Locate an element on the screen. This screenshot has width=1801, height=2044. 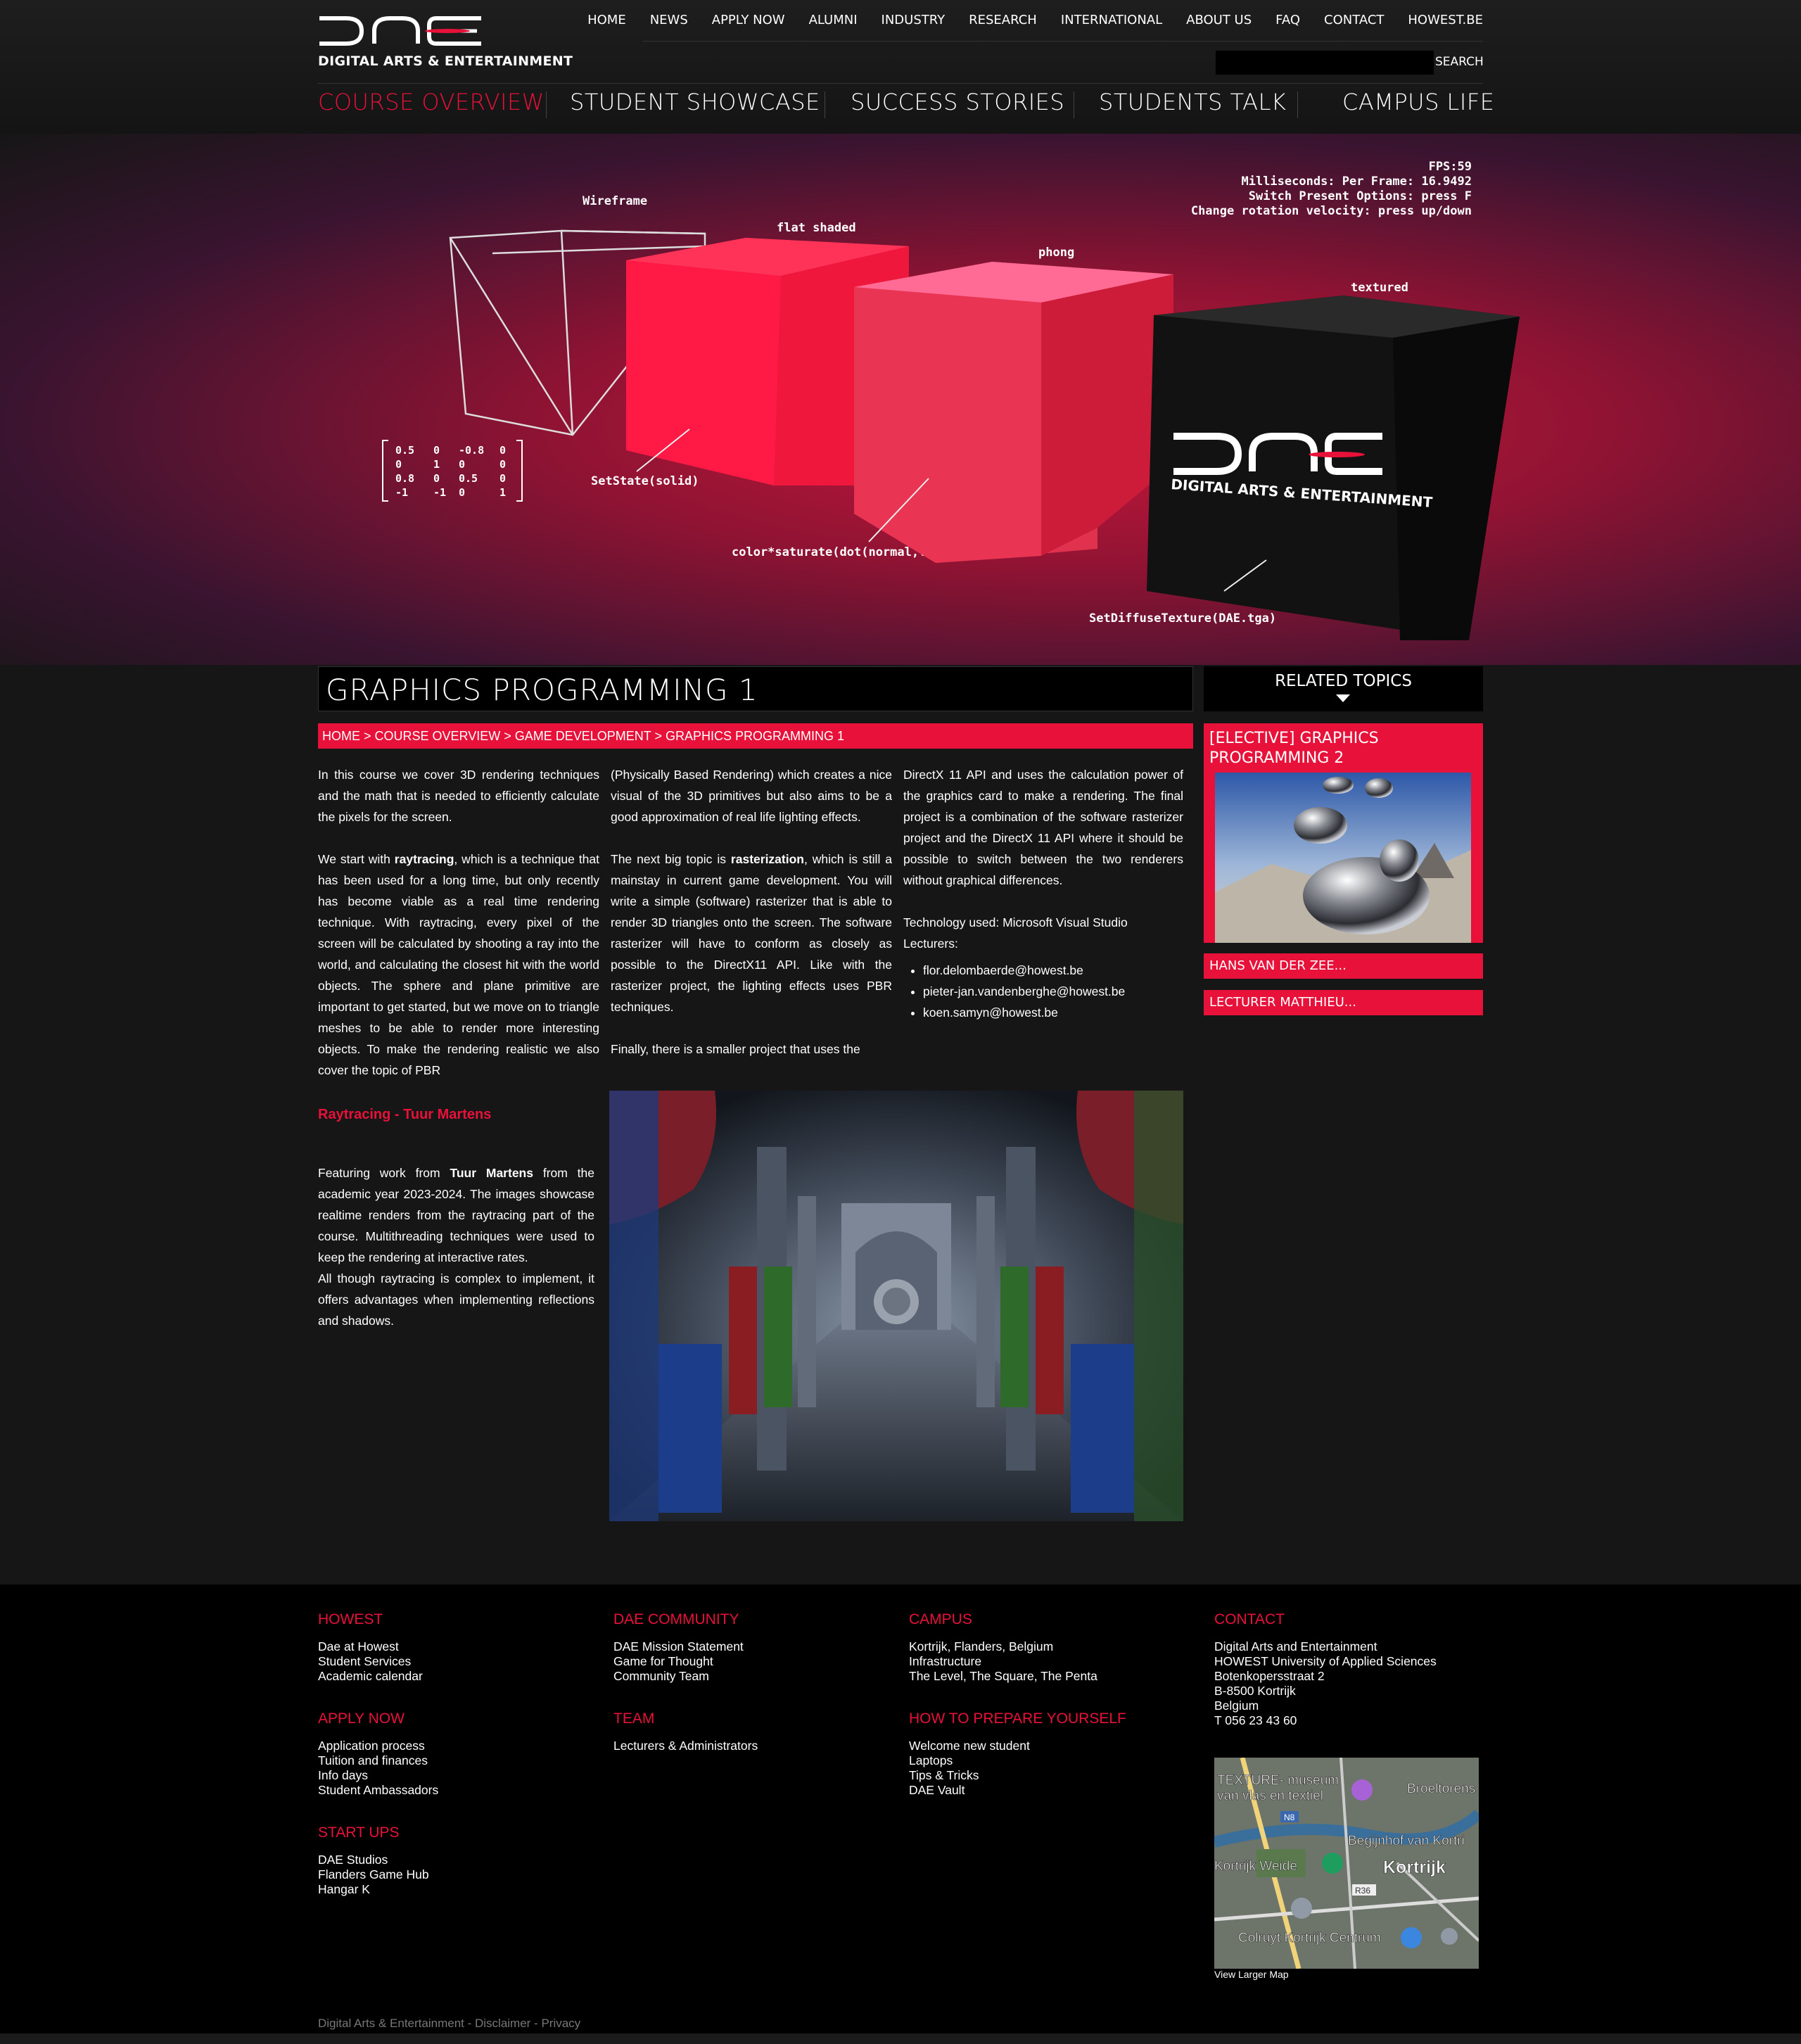
park-pin-icon is located at coordinates (1332, 1863).